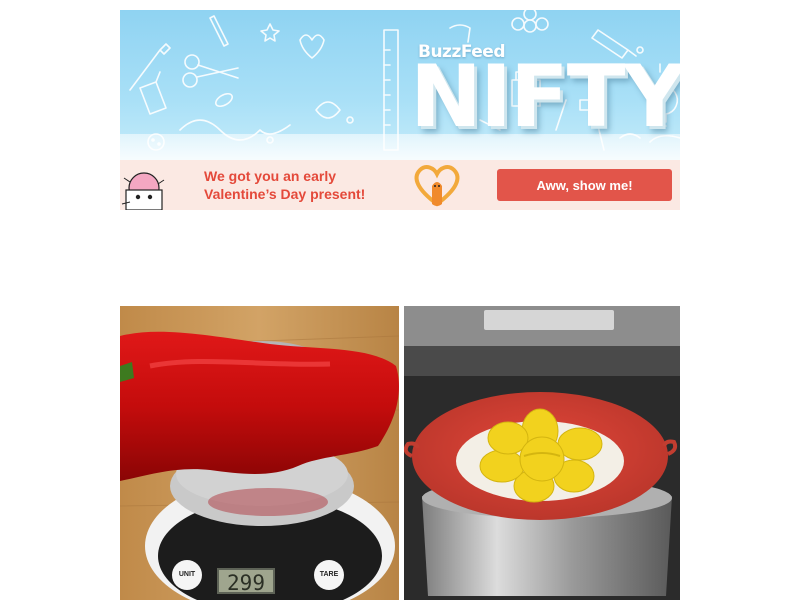 This screenshot has height=600, width=800. What do you see at coordinates (437, 186) in the screenshot?
I see `heart-hand-icon` at bounding box center [437, 186].